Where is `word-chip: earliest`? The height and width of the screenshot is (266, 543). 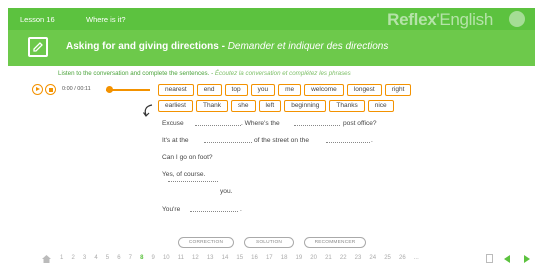 word-chip: earliest is located at coordinates (175, 106).